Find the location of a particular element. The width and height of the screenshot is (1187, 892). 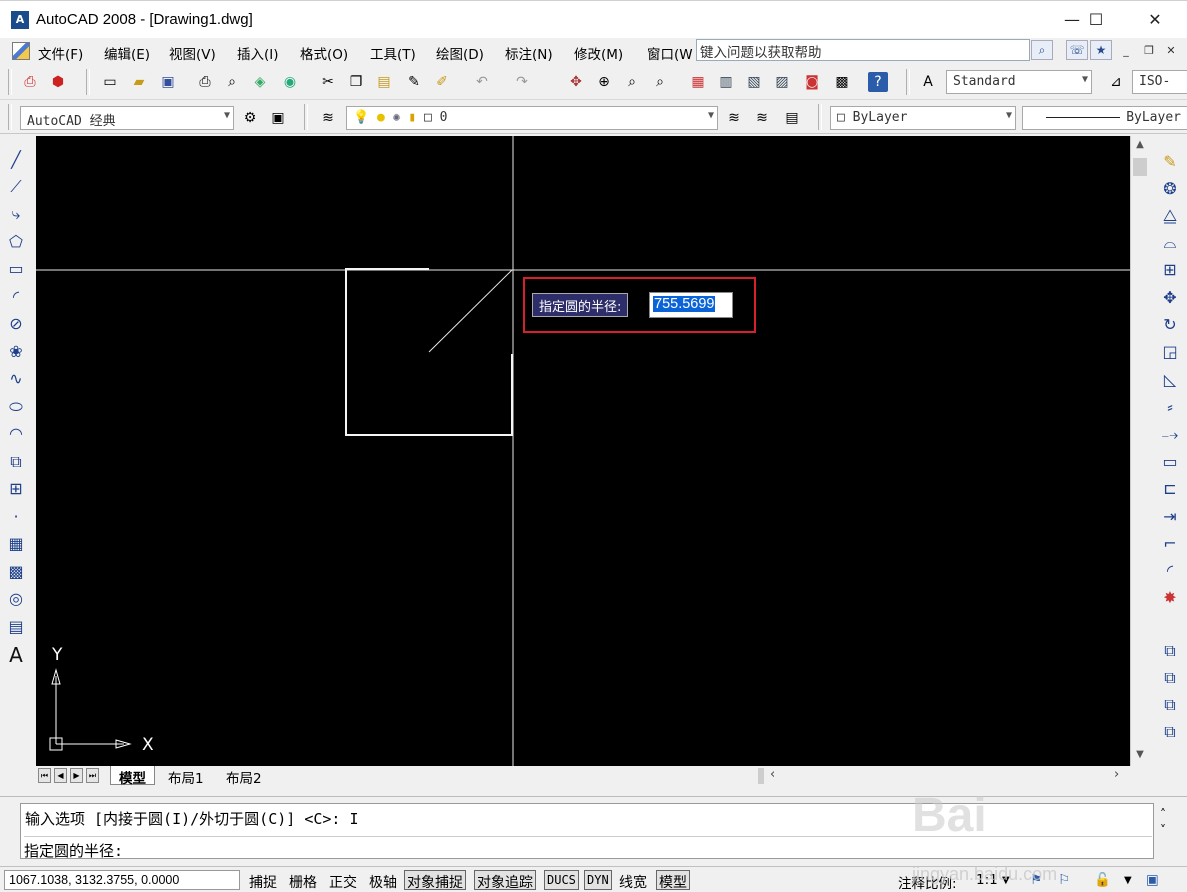

menu-window: 窗口(W is located at coordinates (670, 53).